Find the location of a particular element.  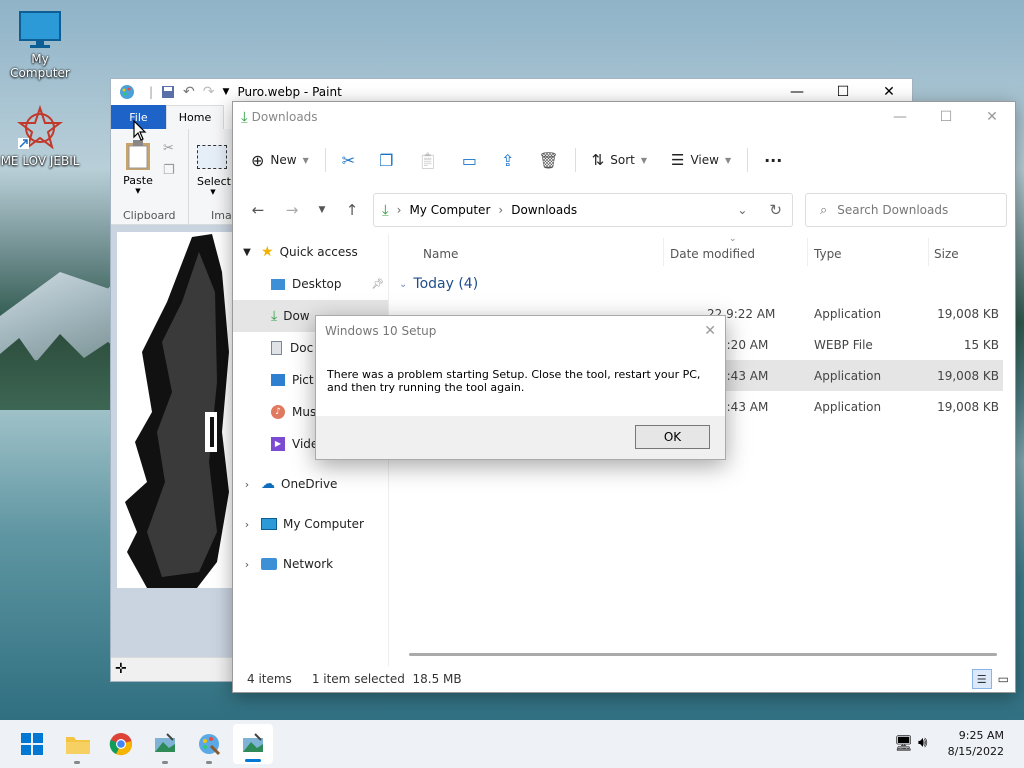

search-input: ⌕ Search Downloads is located at coordinates (906, 210).